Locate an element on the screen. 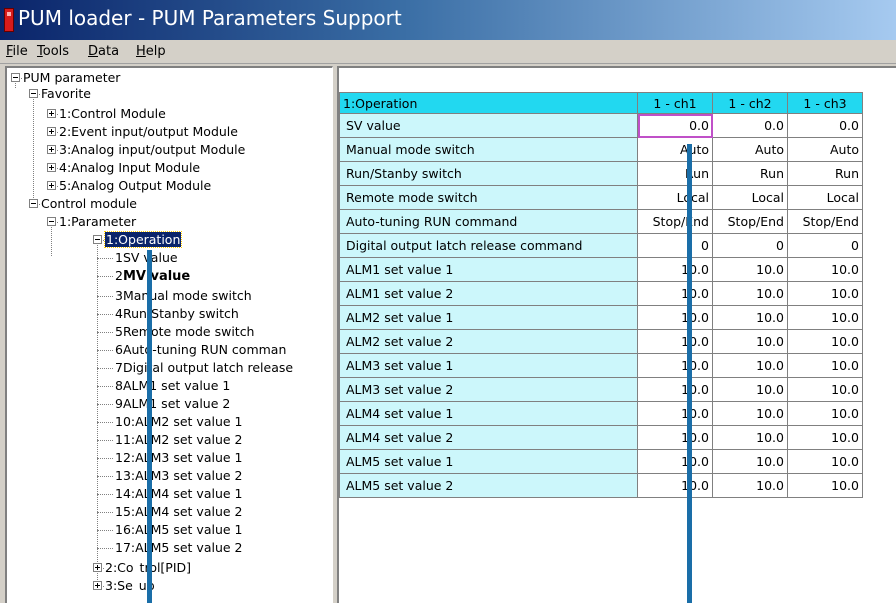 Image resolution: width=896 pixels, height=603 pixels. channel-header: 1 - ch3 is located at coordinates (825, 103).